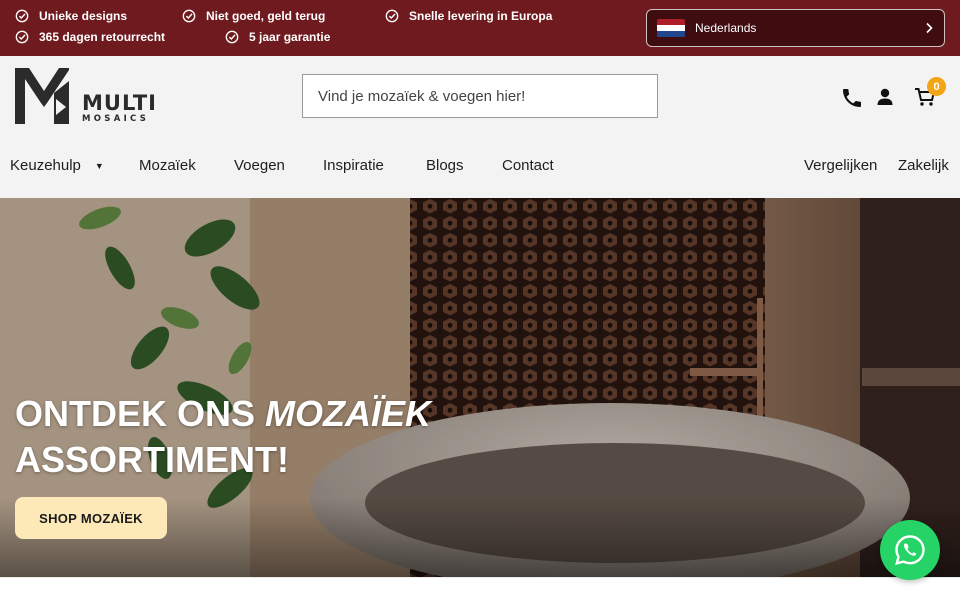 The height and width of the screenshot is (600, 960). I want to click on user-icon, so click(885, 96).